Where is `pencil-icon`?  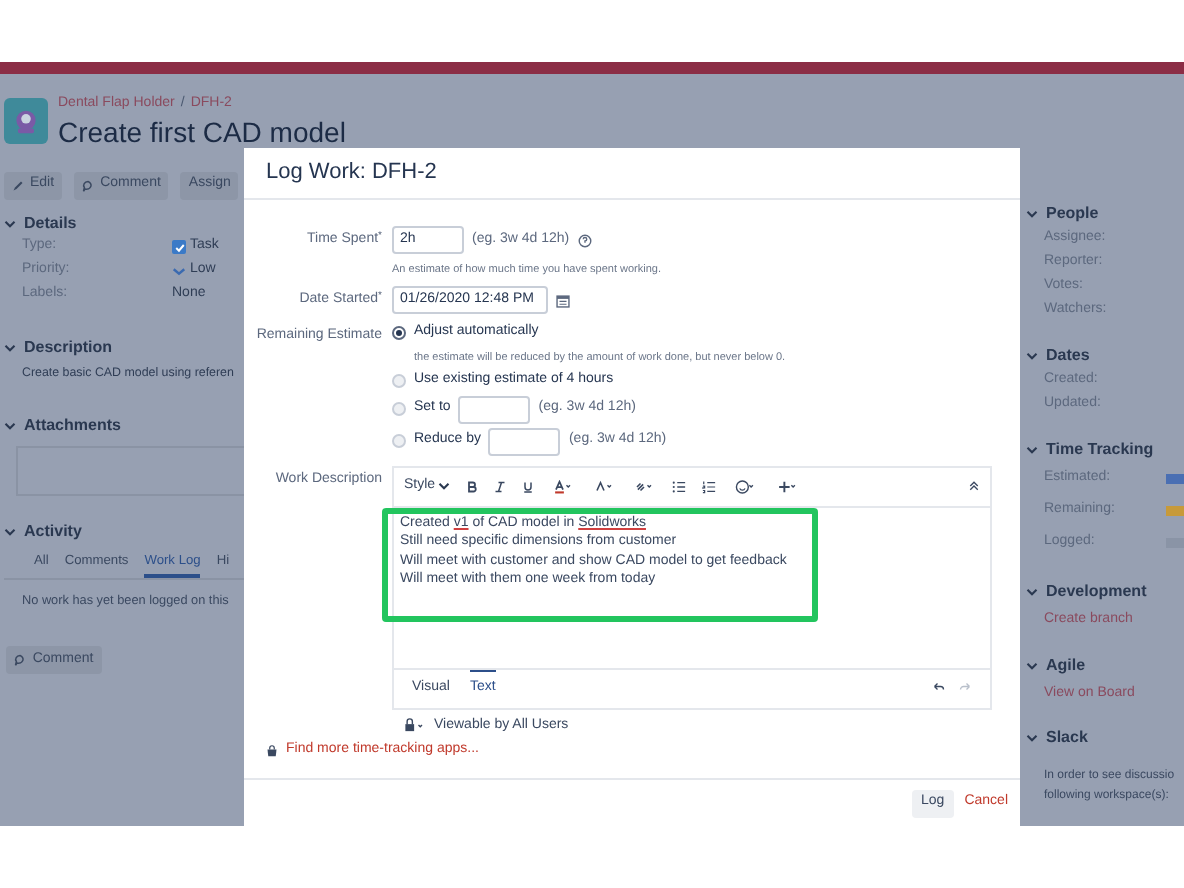
pencil-icon is located at coordinates (18, 185).